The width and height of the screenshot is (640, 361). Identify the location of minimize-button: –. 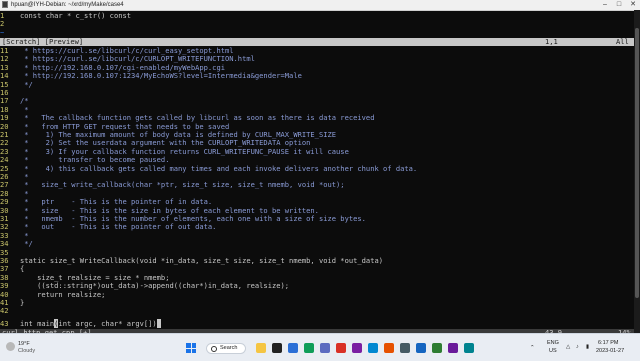
(605, 5).